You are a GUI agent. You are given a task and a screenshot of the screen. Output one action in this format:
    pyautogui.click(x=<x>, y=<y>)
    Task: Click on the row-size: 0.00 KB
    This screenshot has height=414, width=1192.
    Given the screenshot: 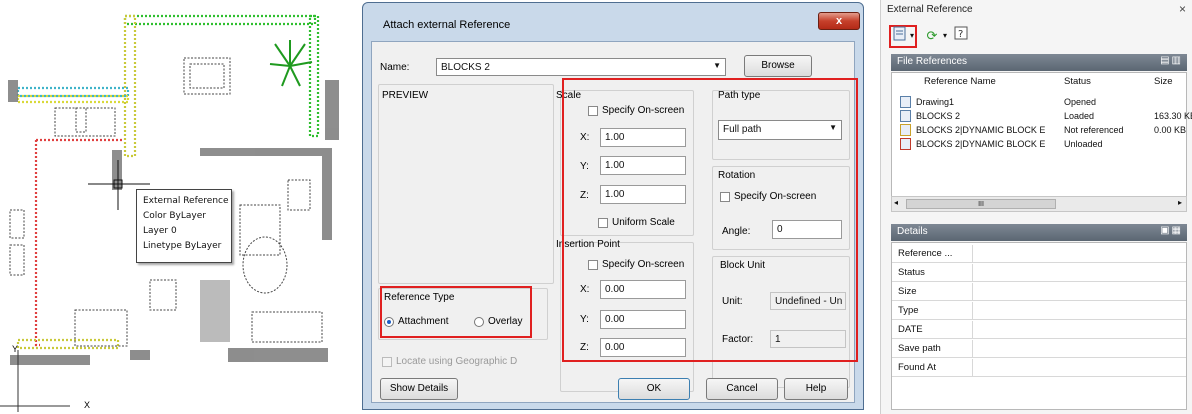 What is the action you would take?
    pyautogui.click(x=1170, y=130)
    